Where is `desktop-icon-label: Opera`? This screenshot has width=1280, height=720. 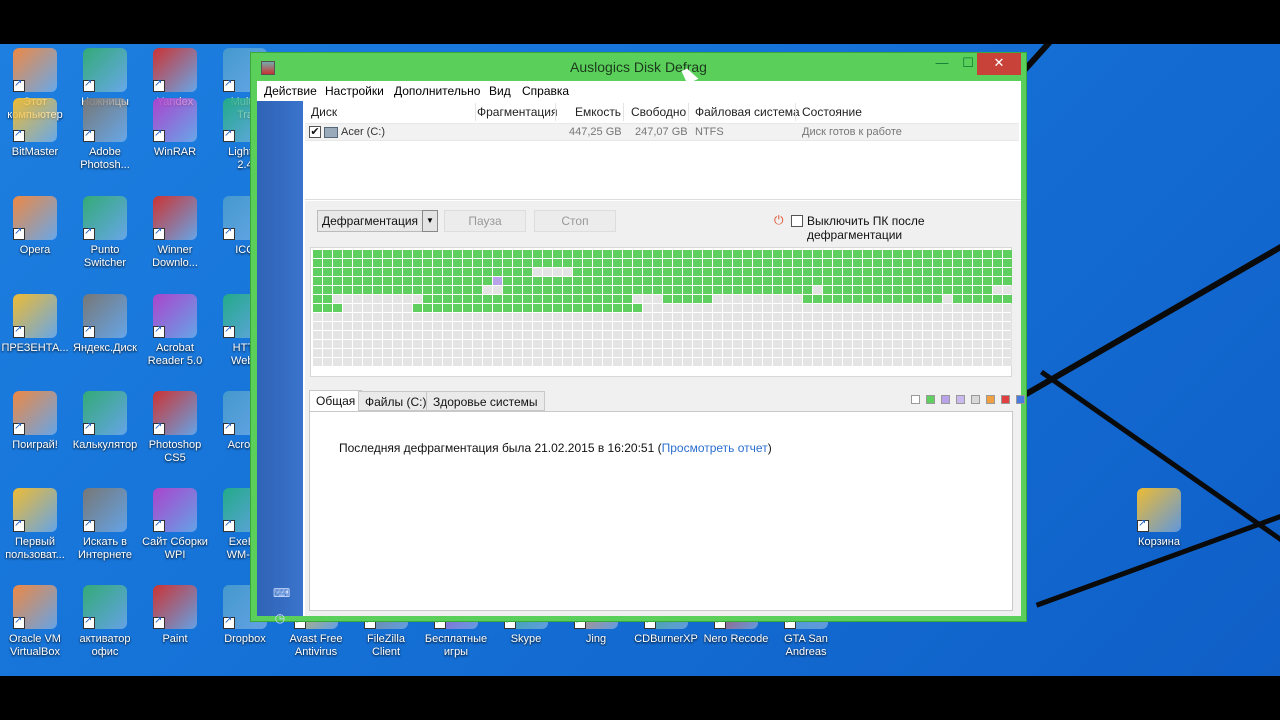
desktop-icon-label: Opera is located at coordinates (35, 250).